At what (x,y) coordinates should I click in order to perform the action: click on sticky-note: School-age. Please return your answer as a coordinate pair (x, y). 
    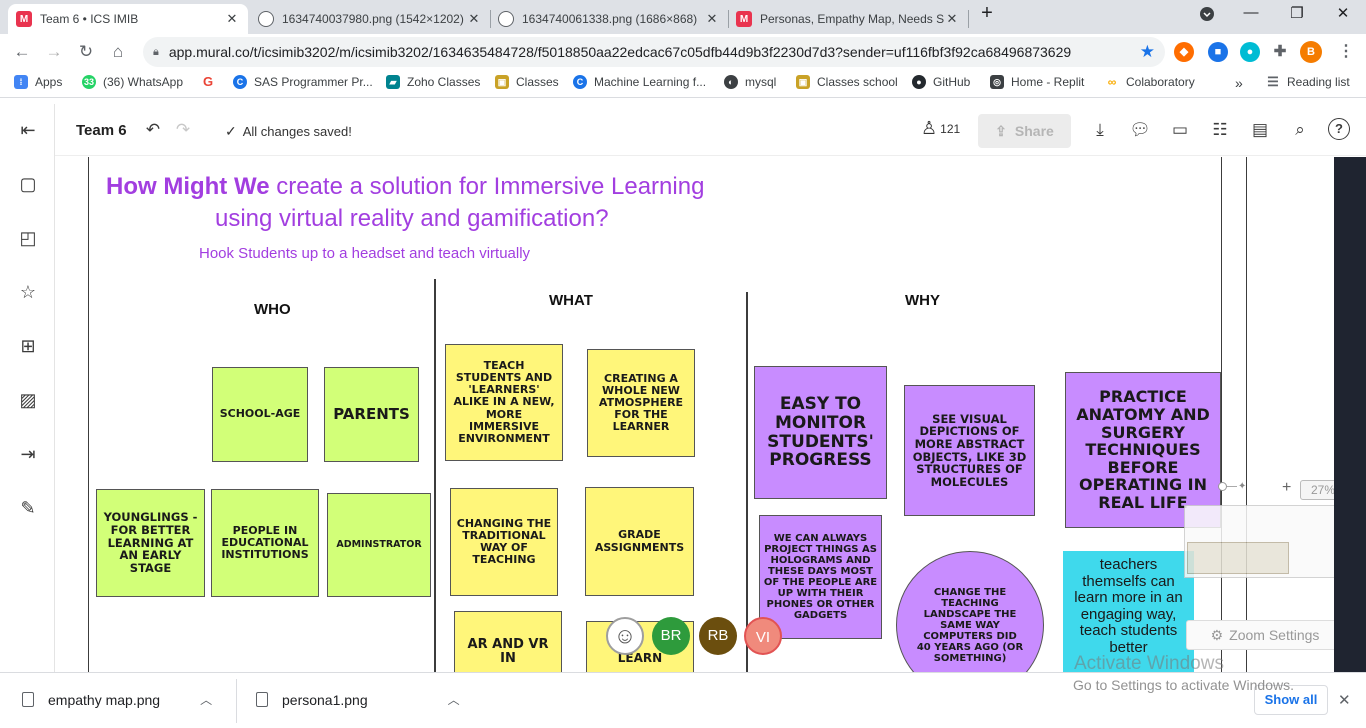
    Looking at the image, I should click on (260, 414).